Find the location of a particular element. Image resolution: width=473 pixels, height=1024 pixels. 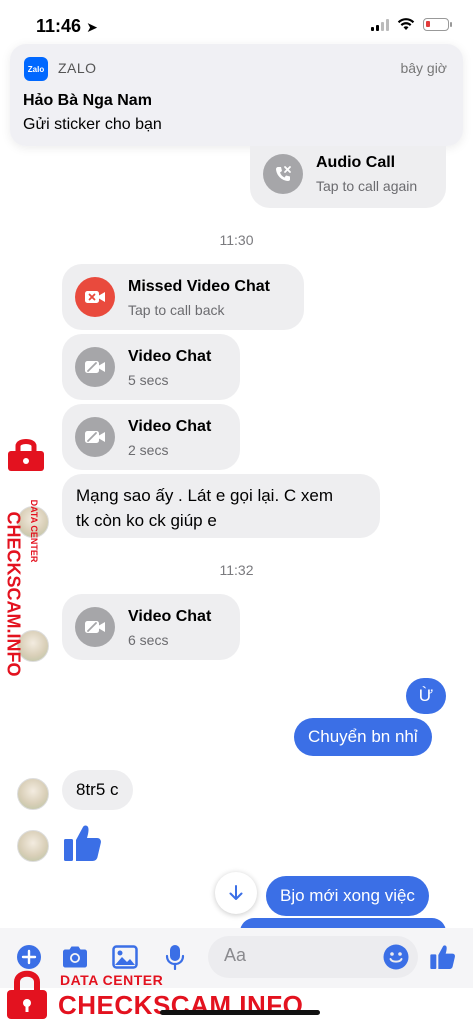

video-chat-bubble: Video Chat 5 secs is located at coordinates (151, 367).